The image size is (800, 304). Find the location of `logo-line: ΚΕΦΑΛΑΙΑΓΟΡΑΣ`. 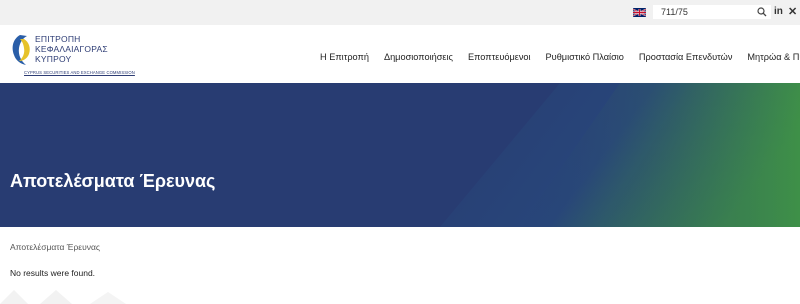

logo-line: ΚΕΦΑΛΑΙΑΓΟΡΑΣ is located at coordinates (71, 49).